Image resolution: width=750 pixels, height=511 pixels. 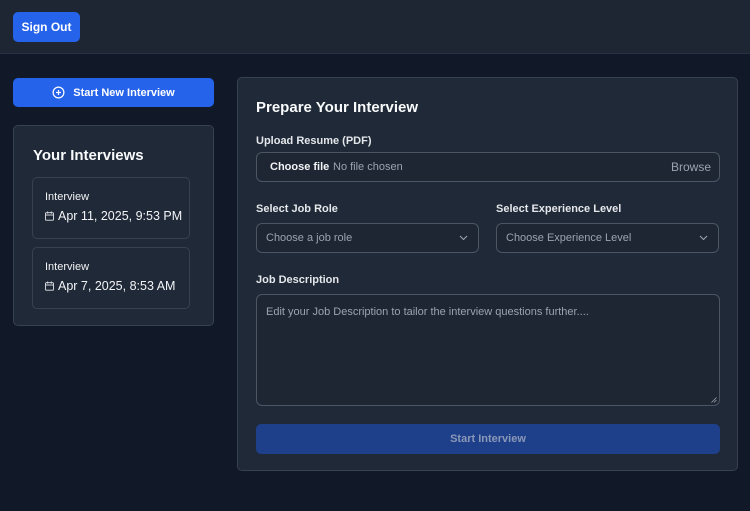 I want to click on resize-grip-icon, so click(x=714, y=400).